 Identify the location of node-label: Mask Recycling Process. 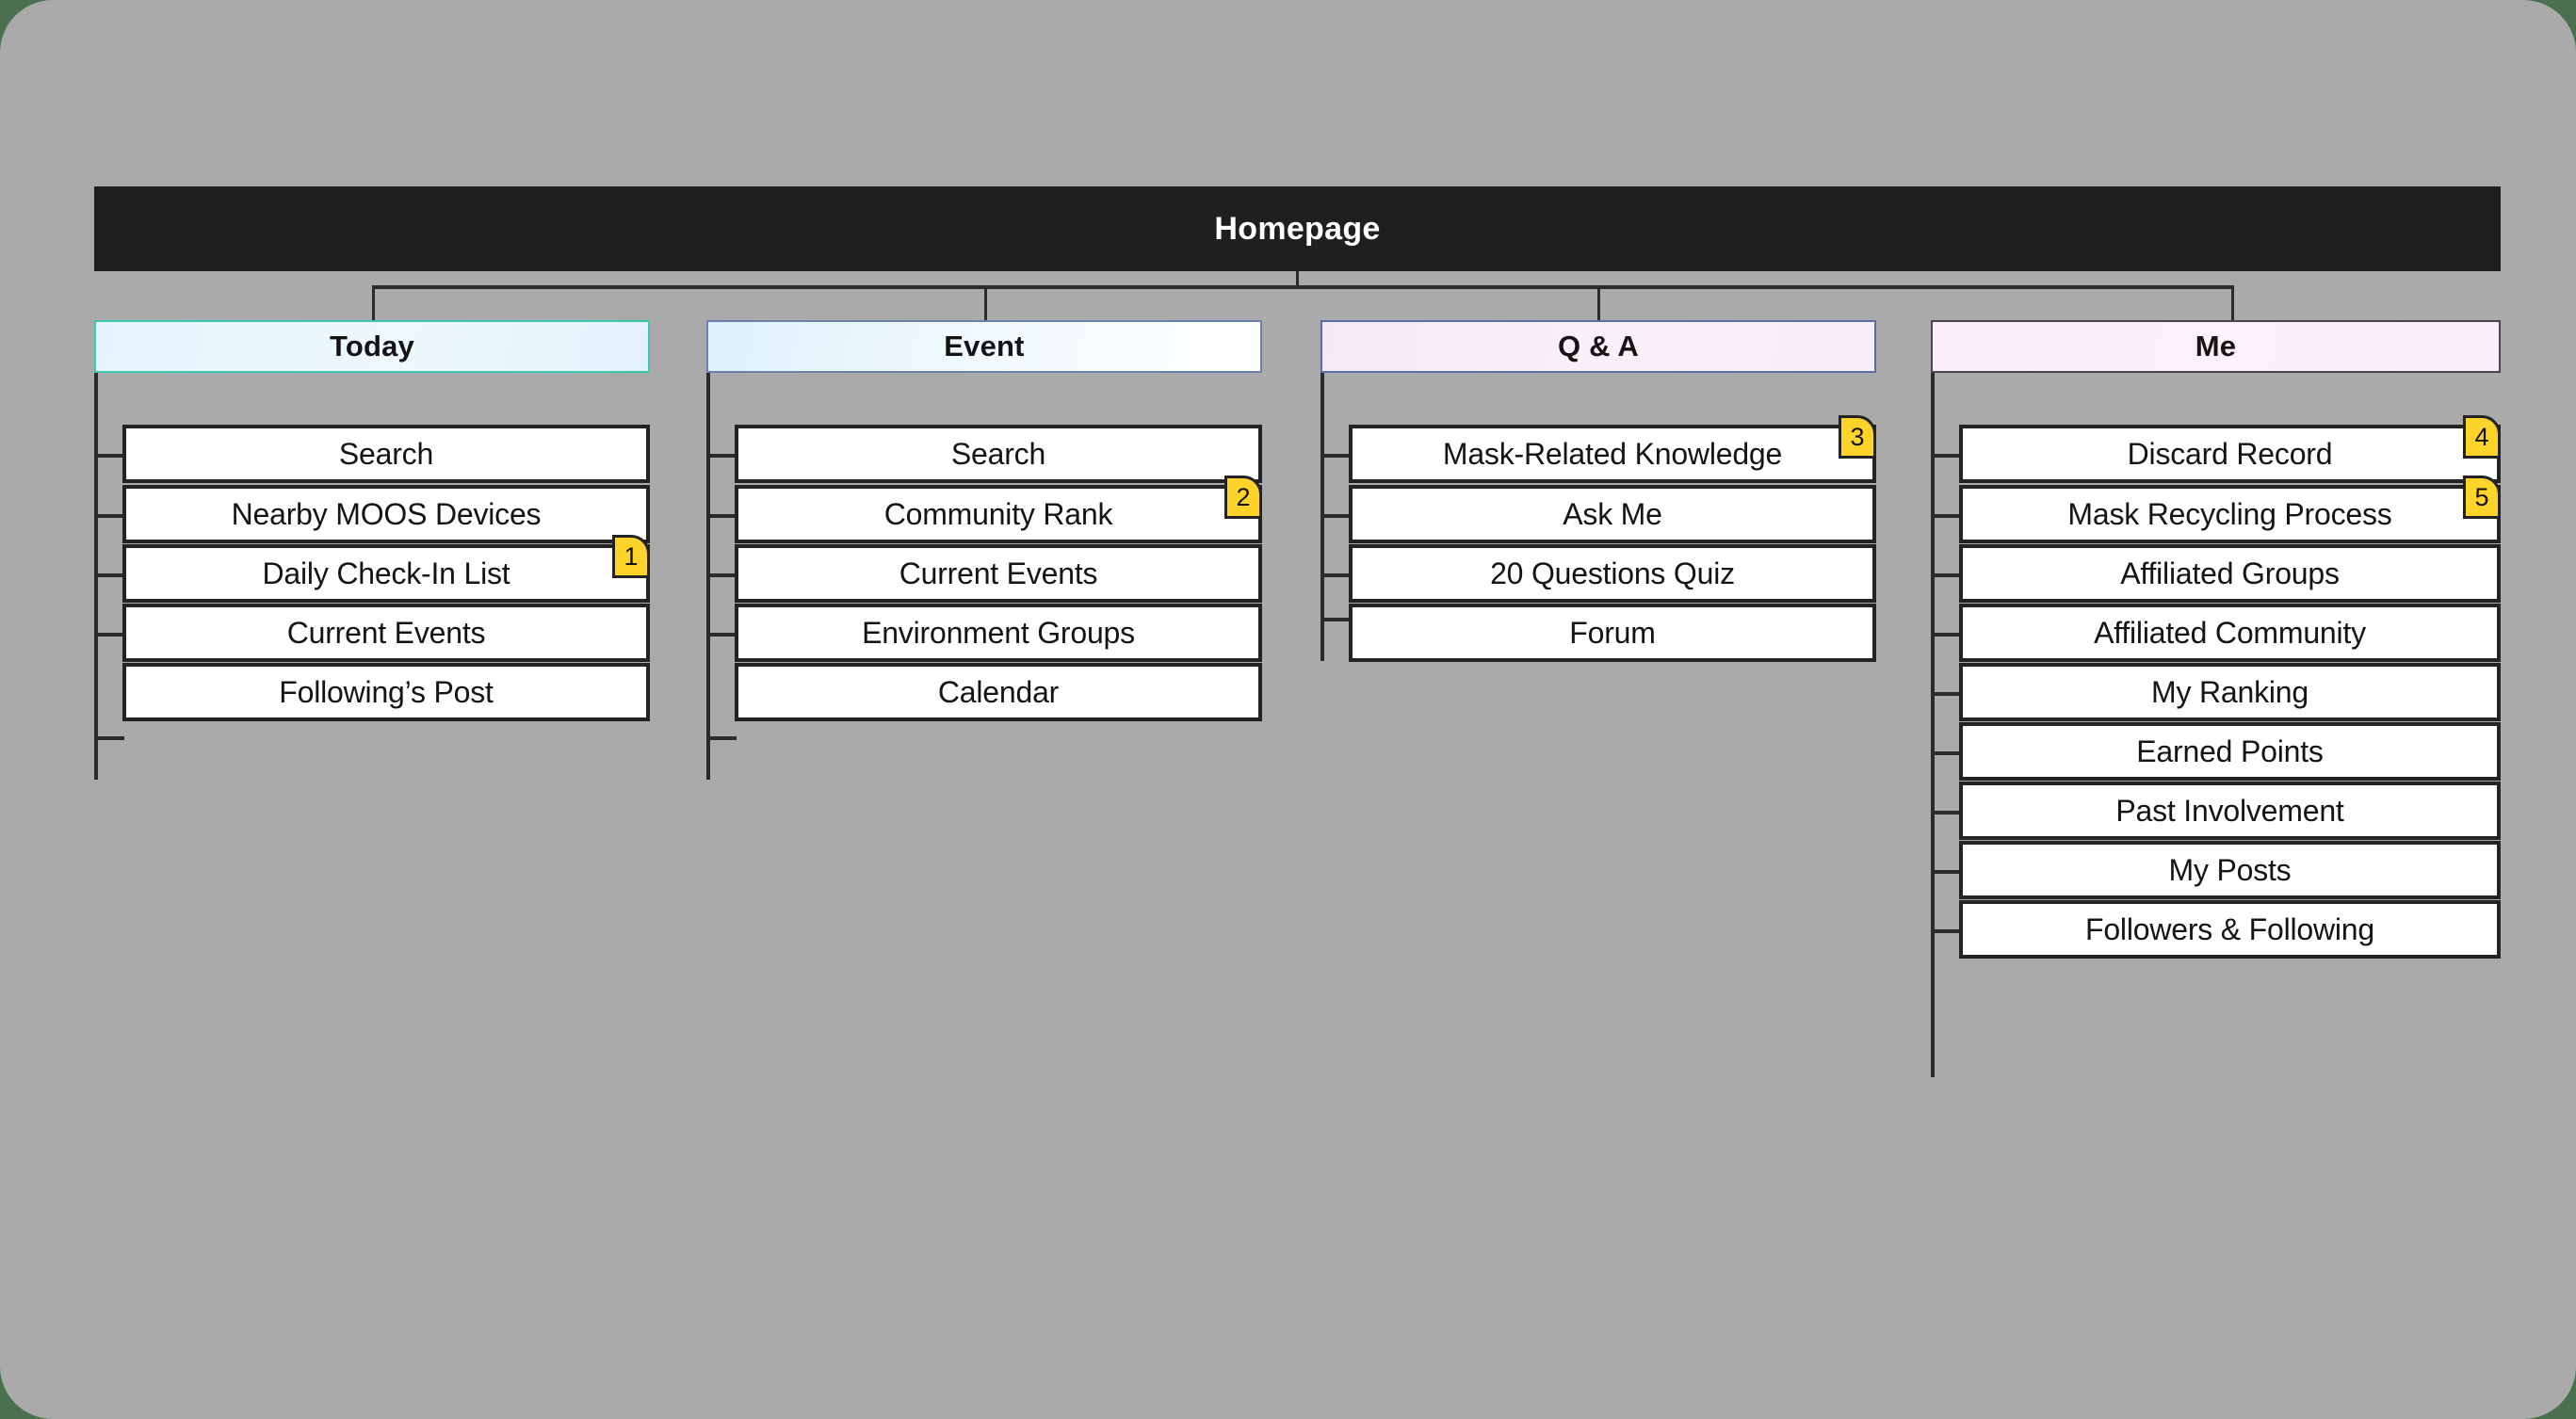
(2229, 513).